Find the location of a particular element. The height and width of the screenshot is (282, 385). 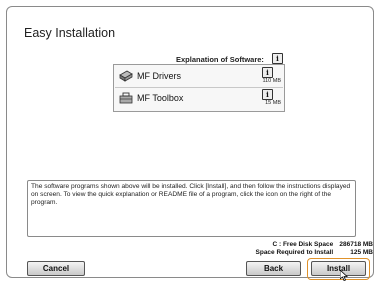

list-item: MF Toolbox i 15 MB is located at coordinates (199, 98).